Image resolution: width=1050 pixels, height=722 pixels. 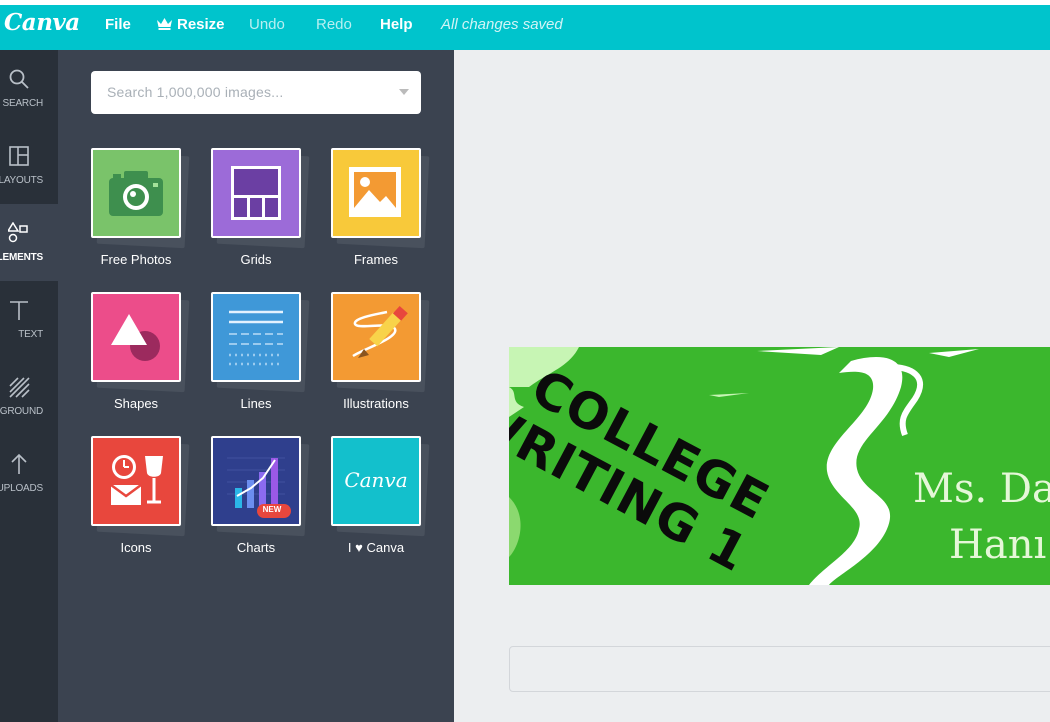 I want to click on undo-button: Undo, so click(x=267, y=25).